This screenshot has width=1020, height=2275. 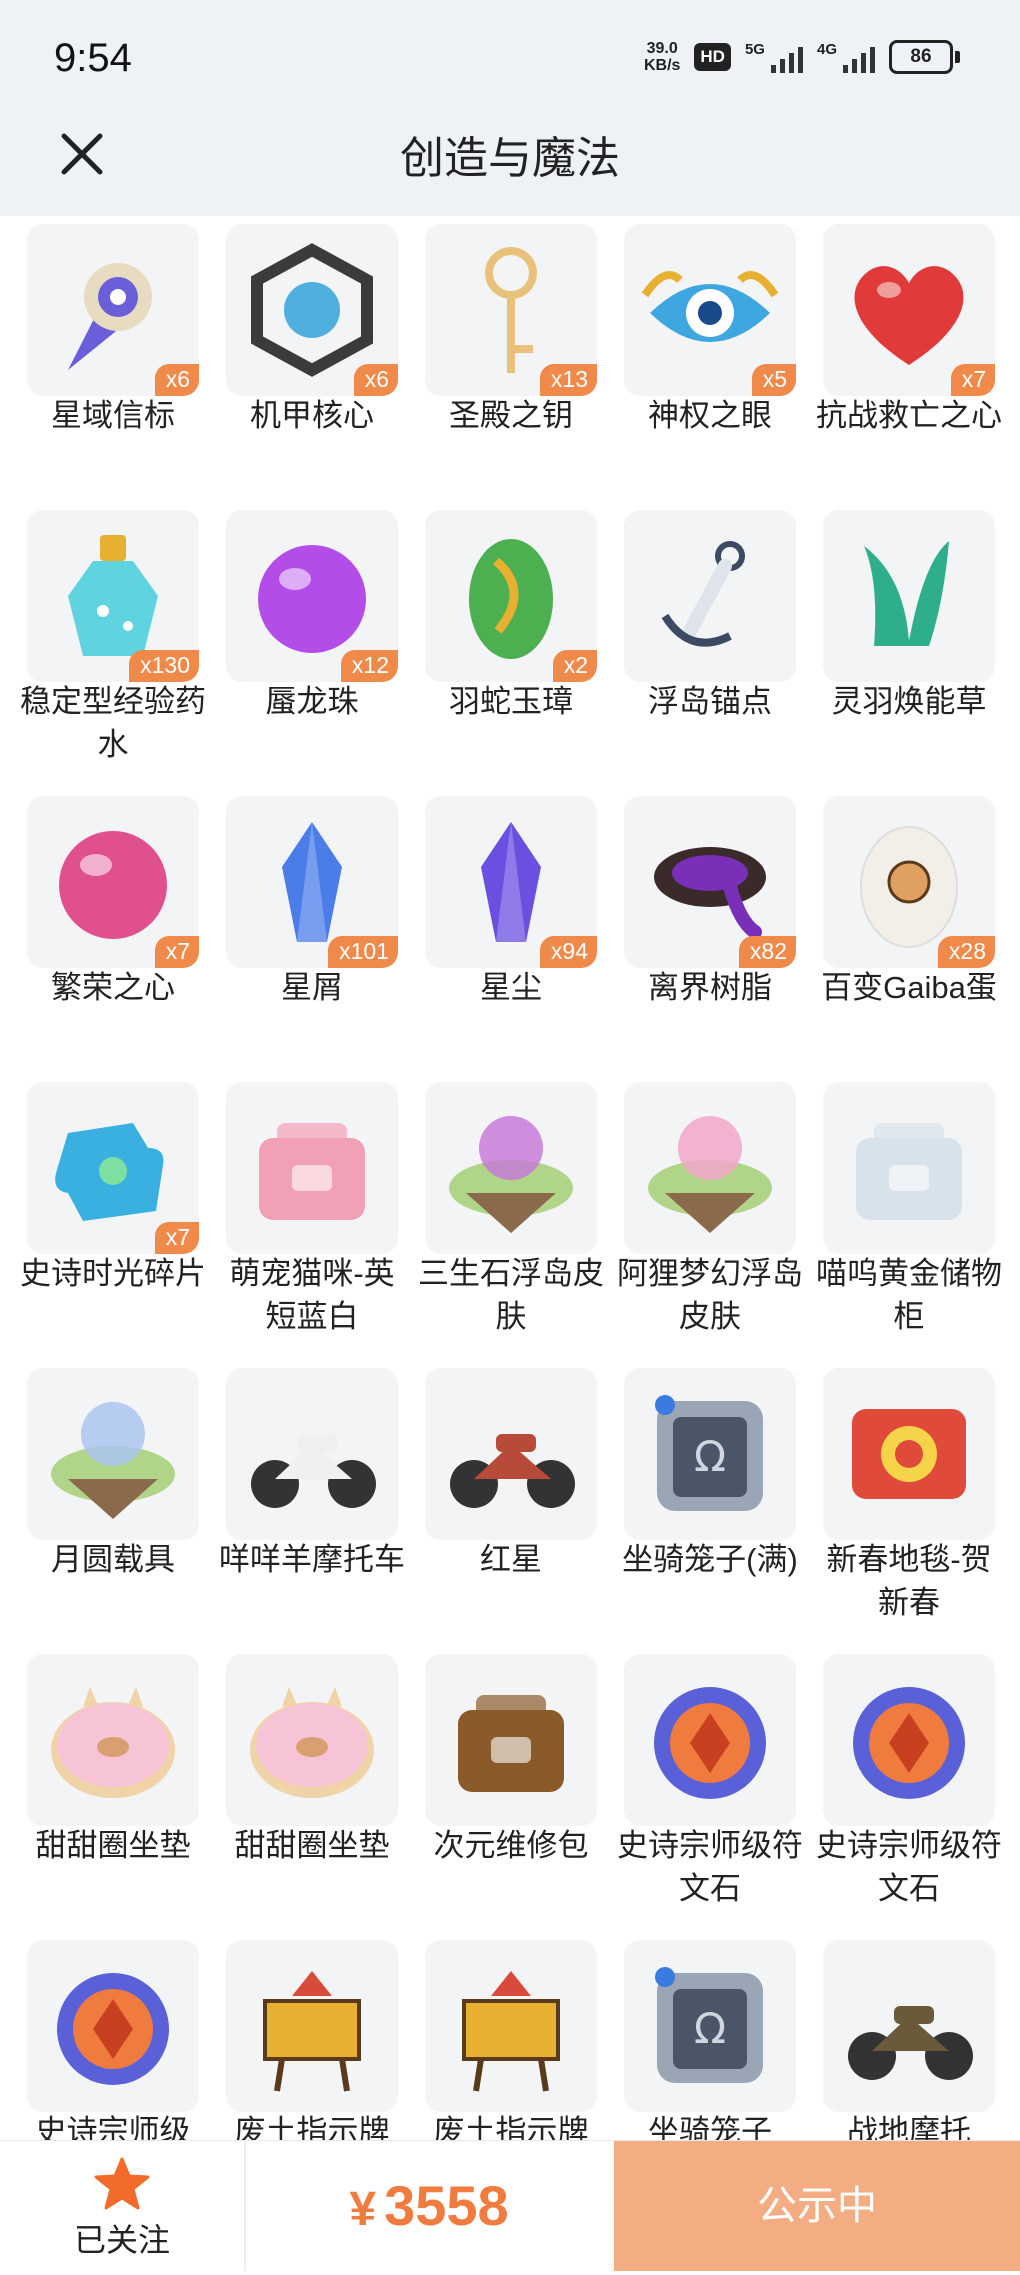 I want to click on item-name: 坐骑笼子(满), so click(x=710, y=1559).